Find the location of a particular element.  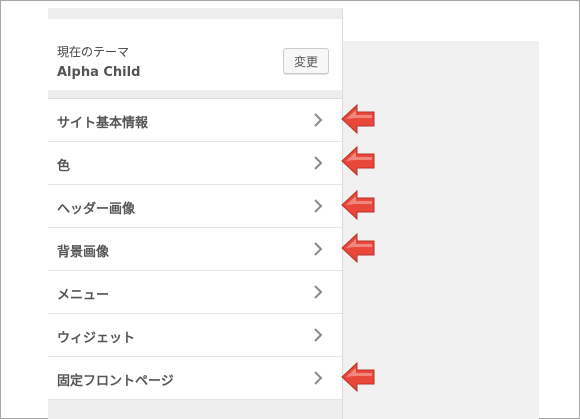

menu-item-background-image: 背景画像 is located at coordinates (195, 249).